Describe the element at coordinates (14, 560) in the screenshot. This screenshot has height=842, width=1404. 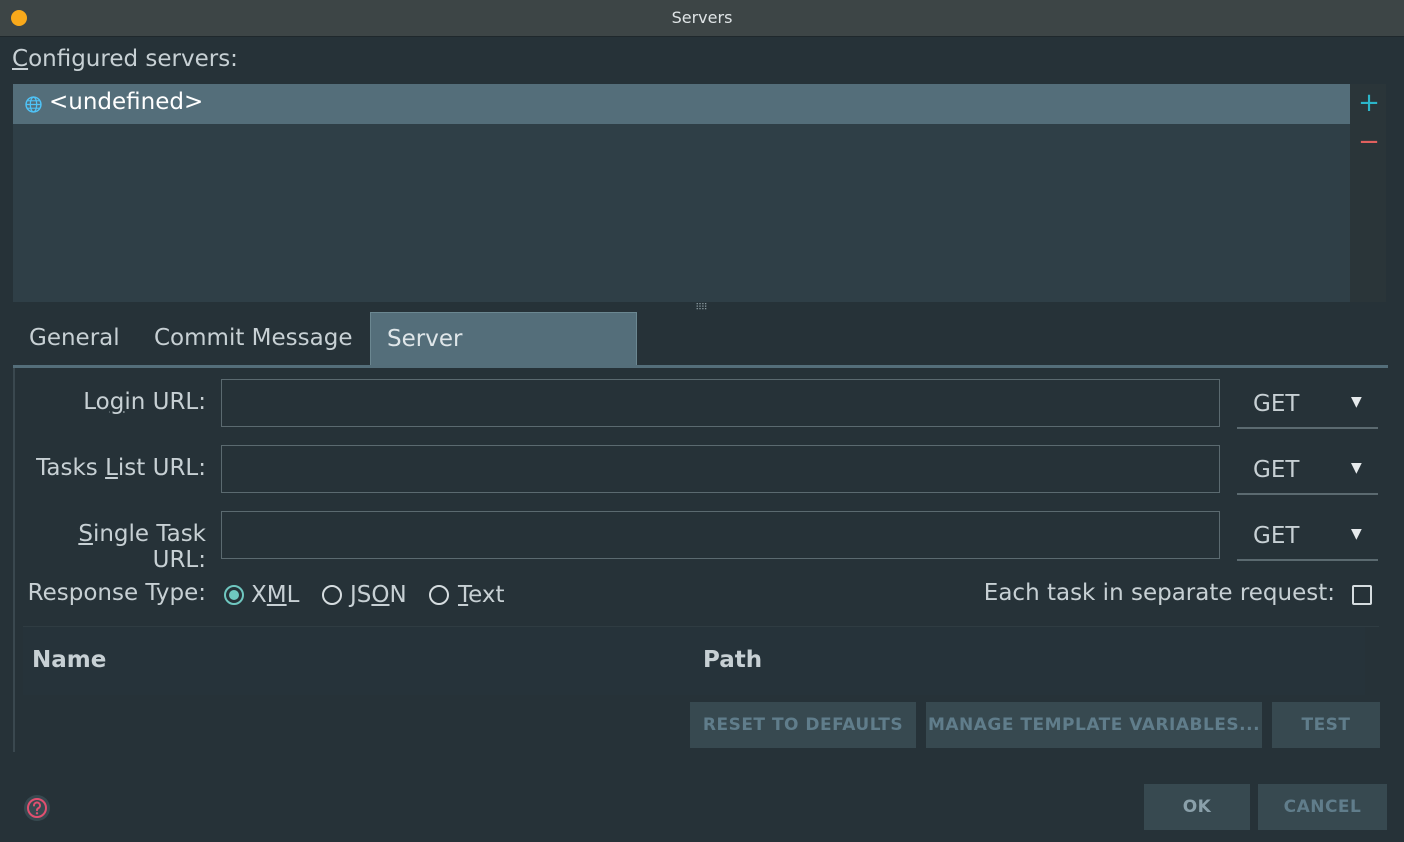
I see `tab-panel-border` at that location.